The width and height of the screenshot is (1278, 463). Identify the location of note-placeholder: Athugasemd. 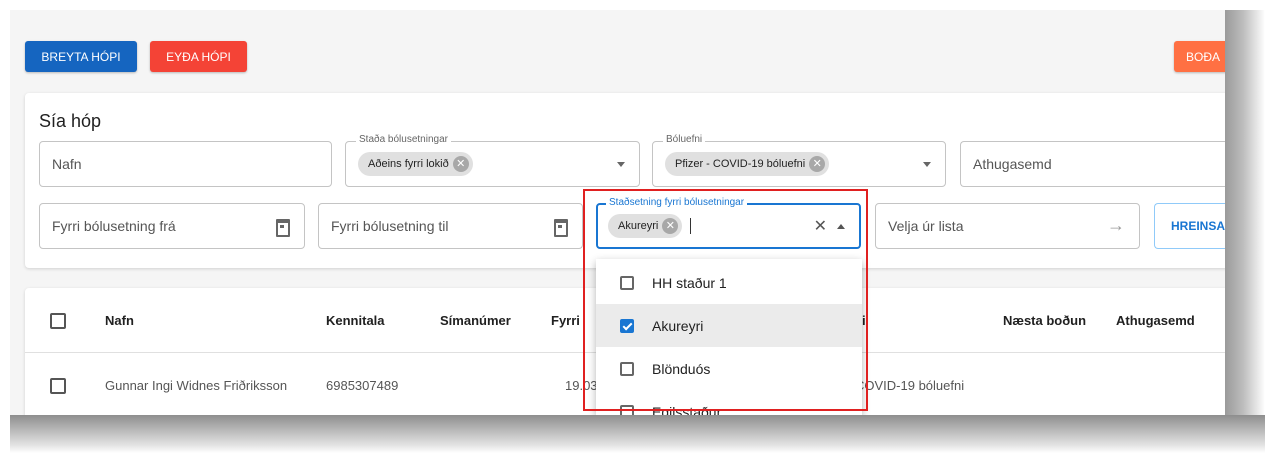
(1012, 164).